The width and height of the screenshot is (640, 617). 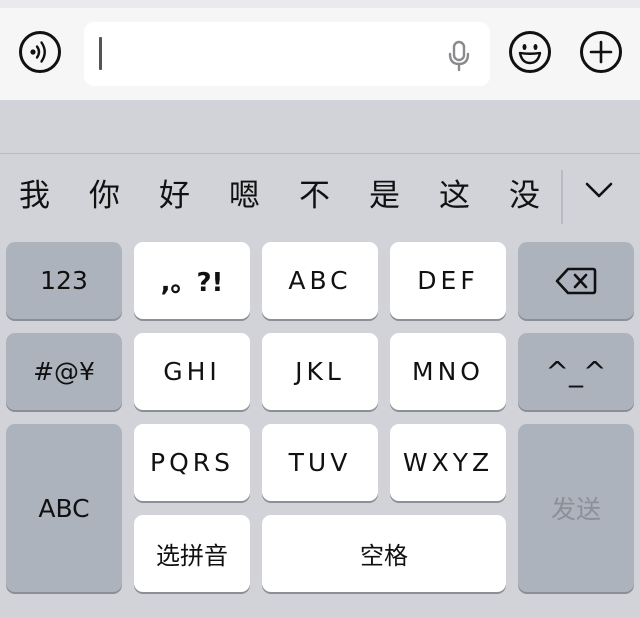 I want to click on key-label: WXYZ, so click(x=448, y=462).